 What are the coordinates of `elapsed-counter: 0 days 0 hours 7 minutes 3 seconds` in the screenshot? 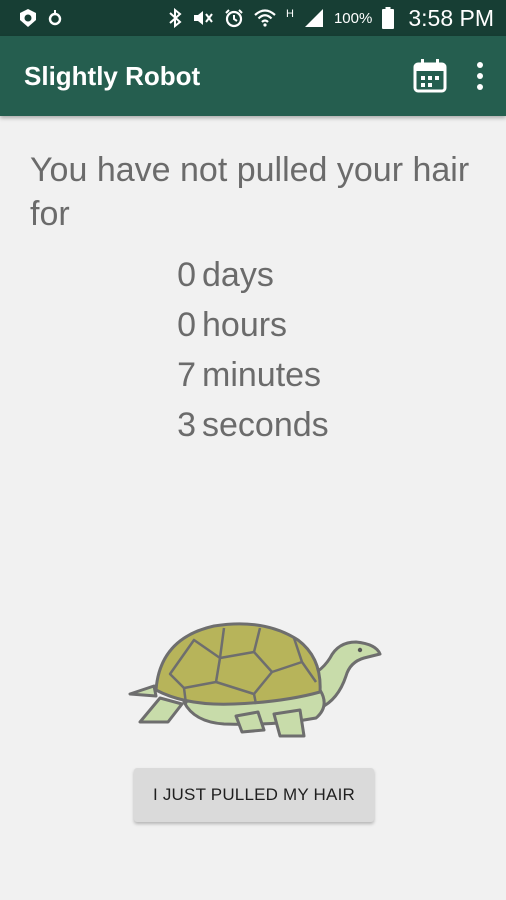 It's located at (245, 350).